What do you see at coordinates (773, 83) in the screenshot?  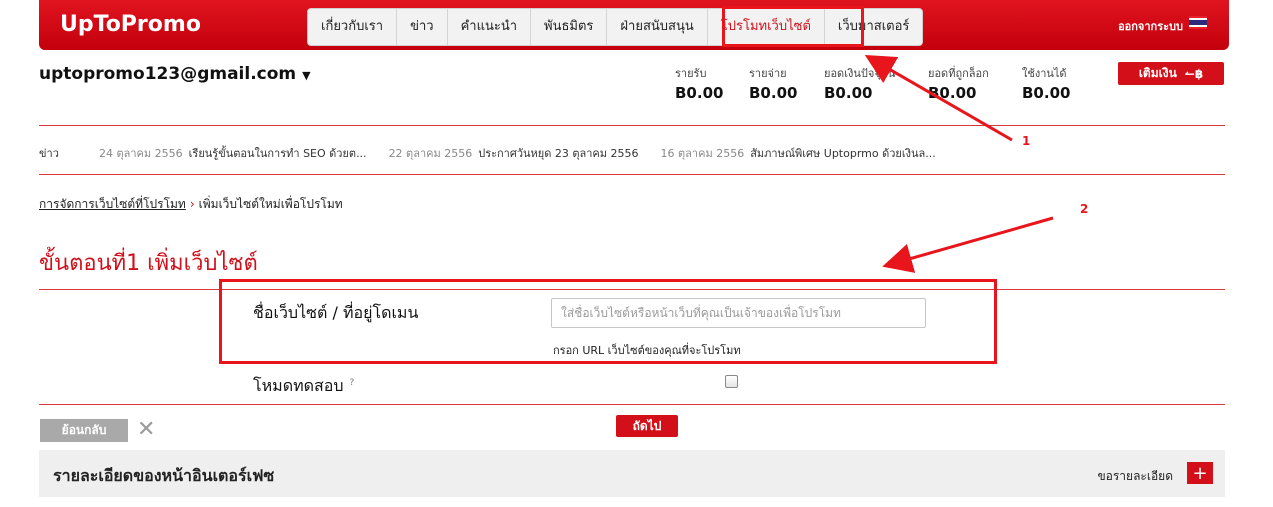 I see `stat-expense: รายจ่าย B0.00` at bounding box center [773, 83].